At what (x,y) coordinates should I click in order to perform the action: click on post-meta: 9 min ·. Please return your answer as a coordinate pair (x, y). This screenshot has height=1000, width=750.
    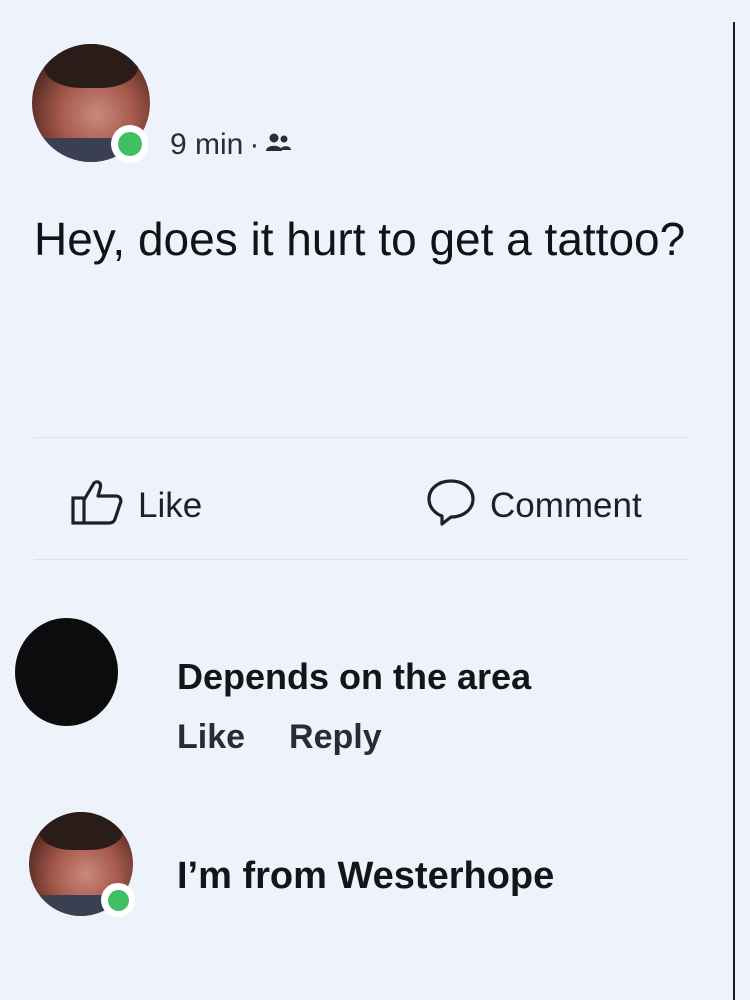
    Looking at the image, I should click on (231, 145).